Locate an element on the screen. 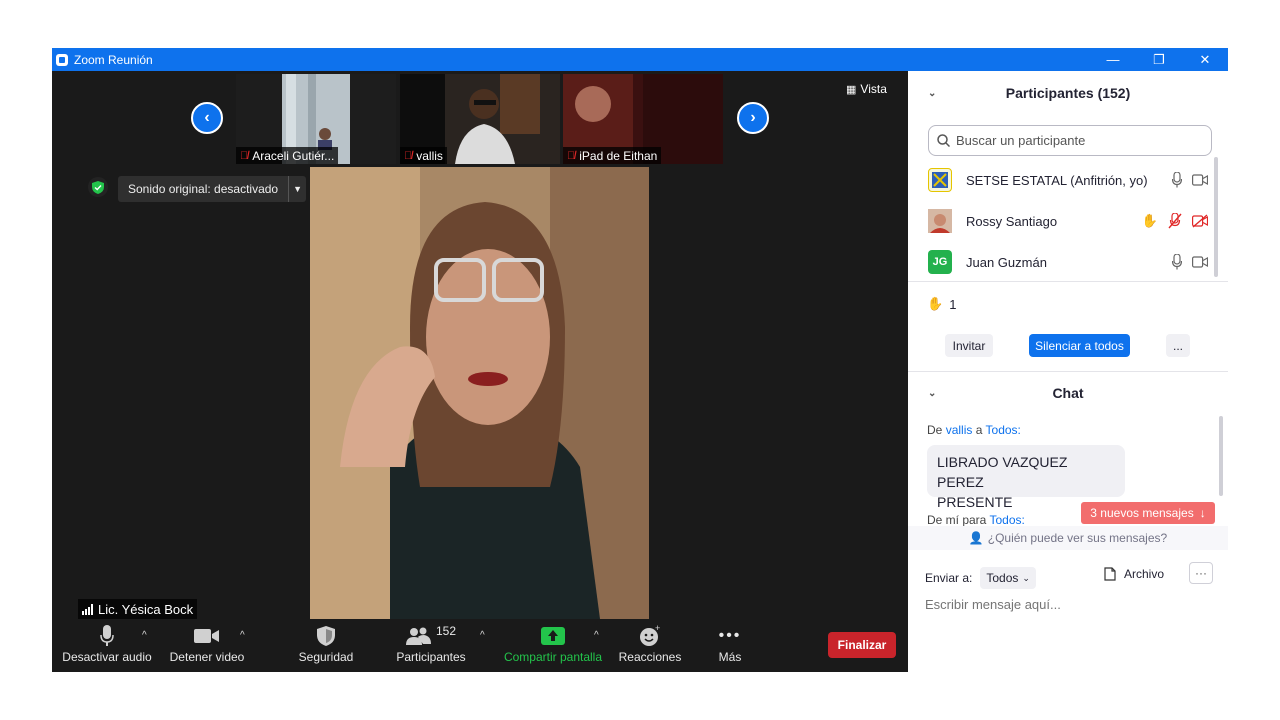  avatar: JG is located at coordinates (940, 262).